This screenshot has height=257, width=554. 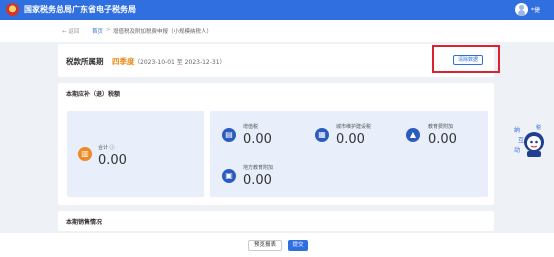 I want to click on total-value: 0.00, so click(x=112, y=160).